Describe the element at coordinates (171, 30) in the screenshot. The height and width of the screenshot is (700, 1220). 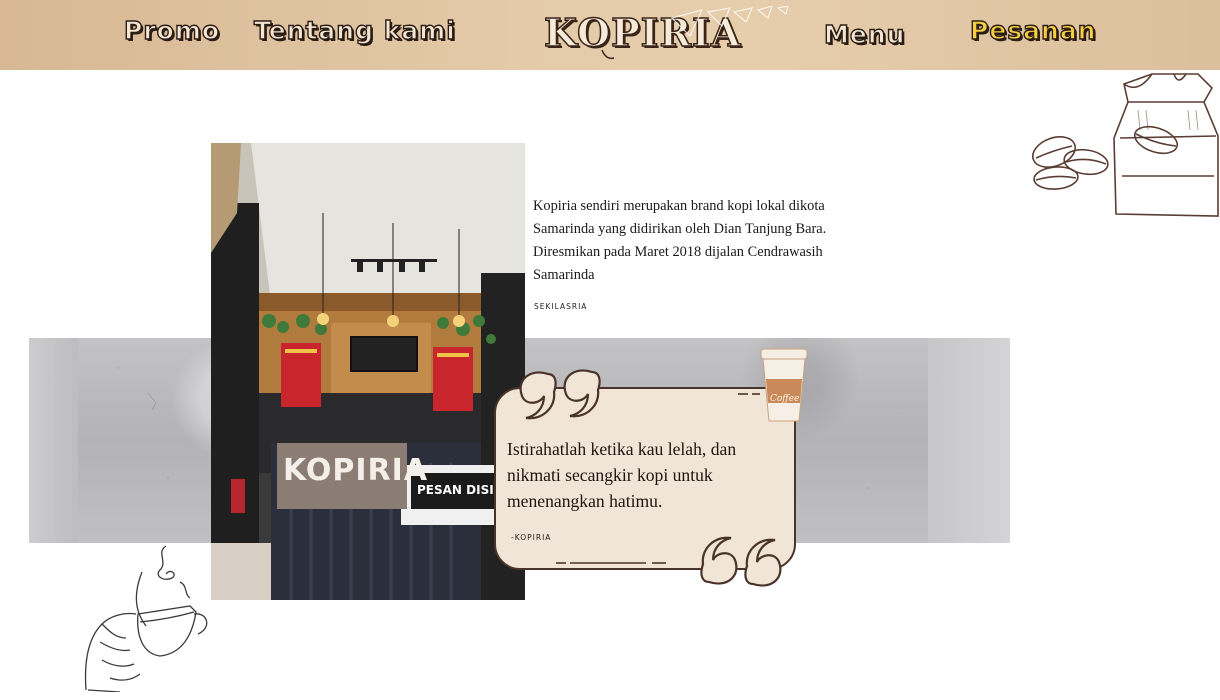
I see `nav-promo-link: Promo` at that location.